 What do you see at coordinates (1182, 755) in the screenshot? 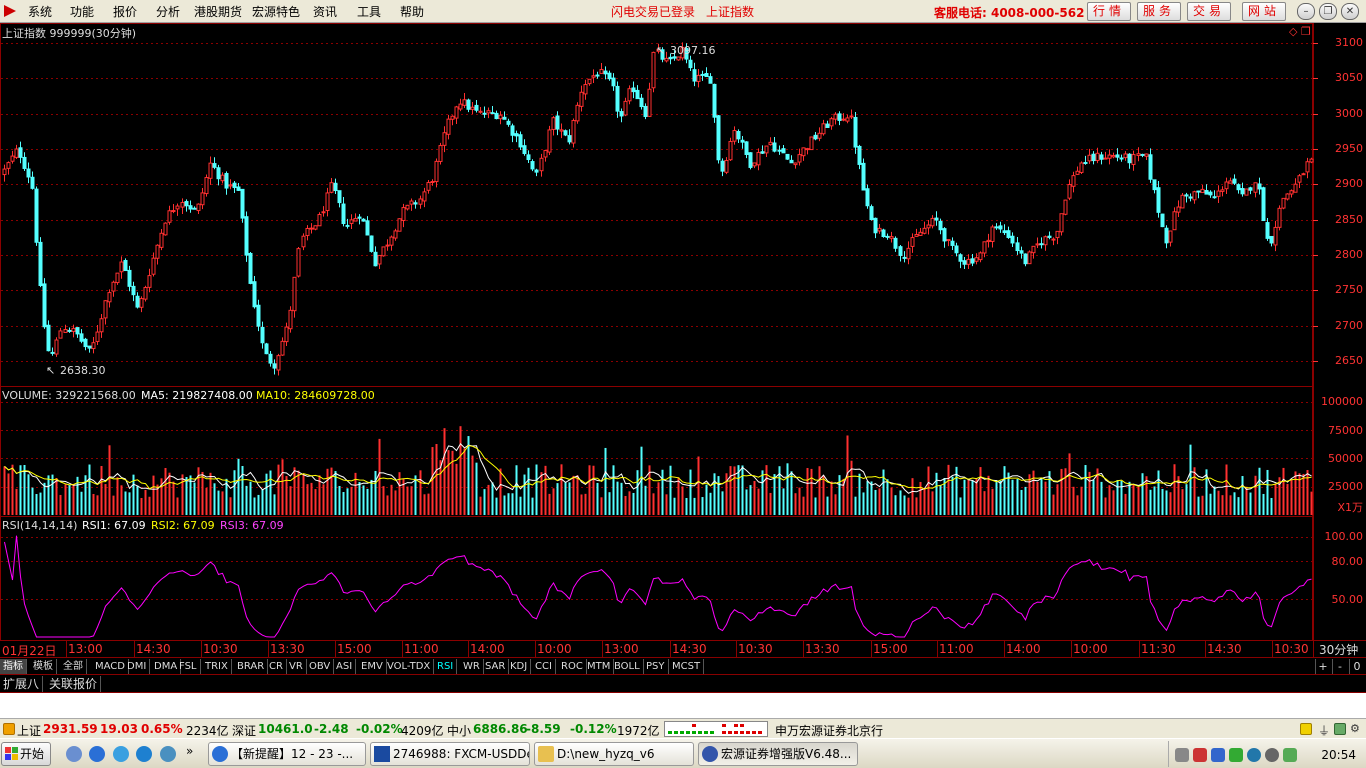
I see `keyboard-icon` at bounding box center [1182, 755].